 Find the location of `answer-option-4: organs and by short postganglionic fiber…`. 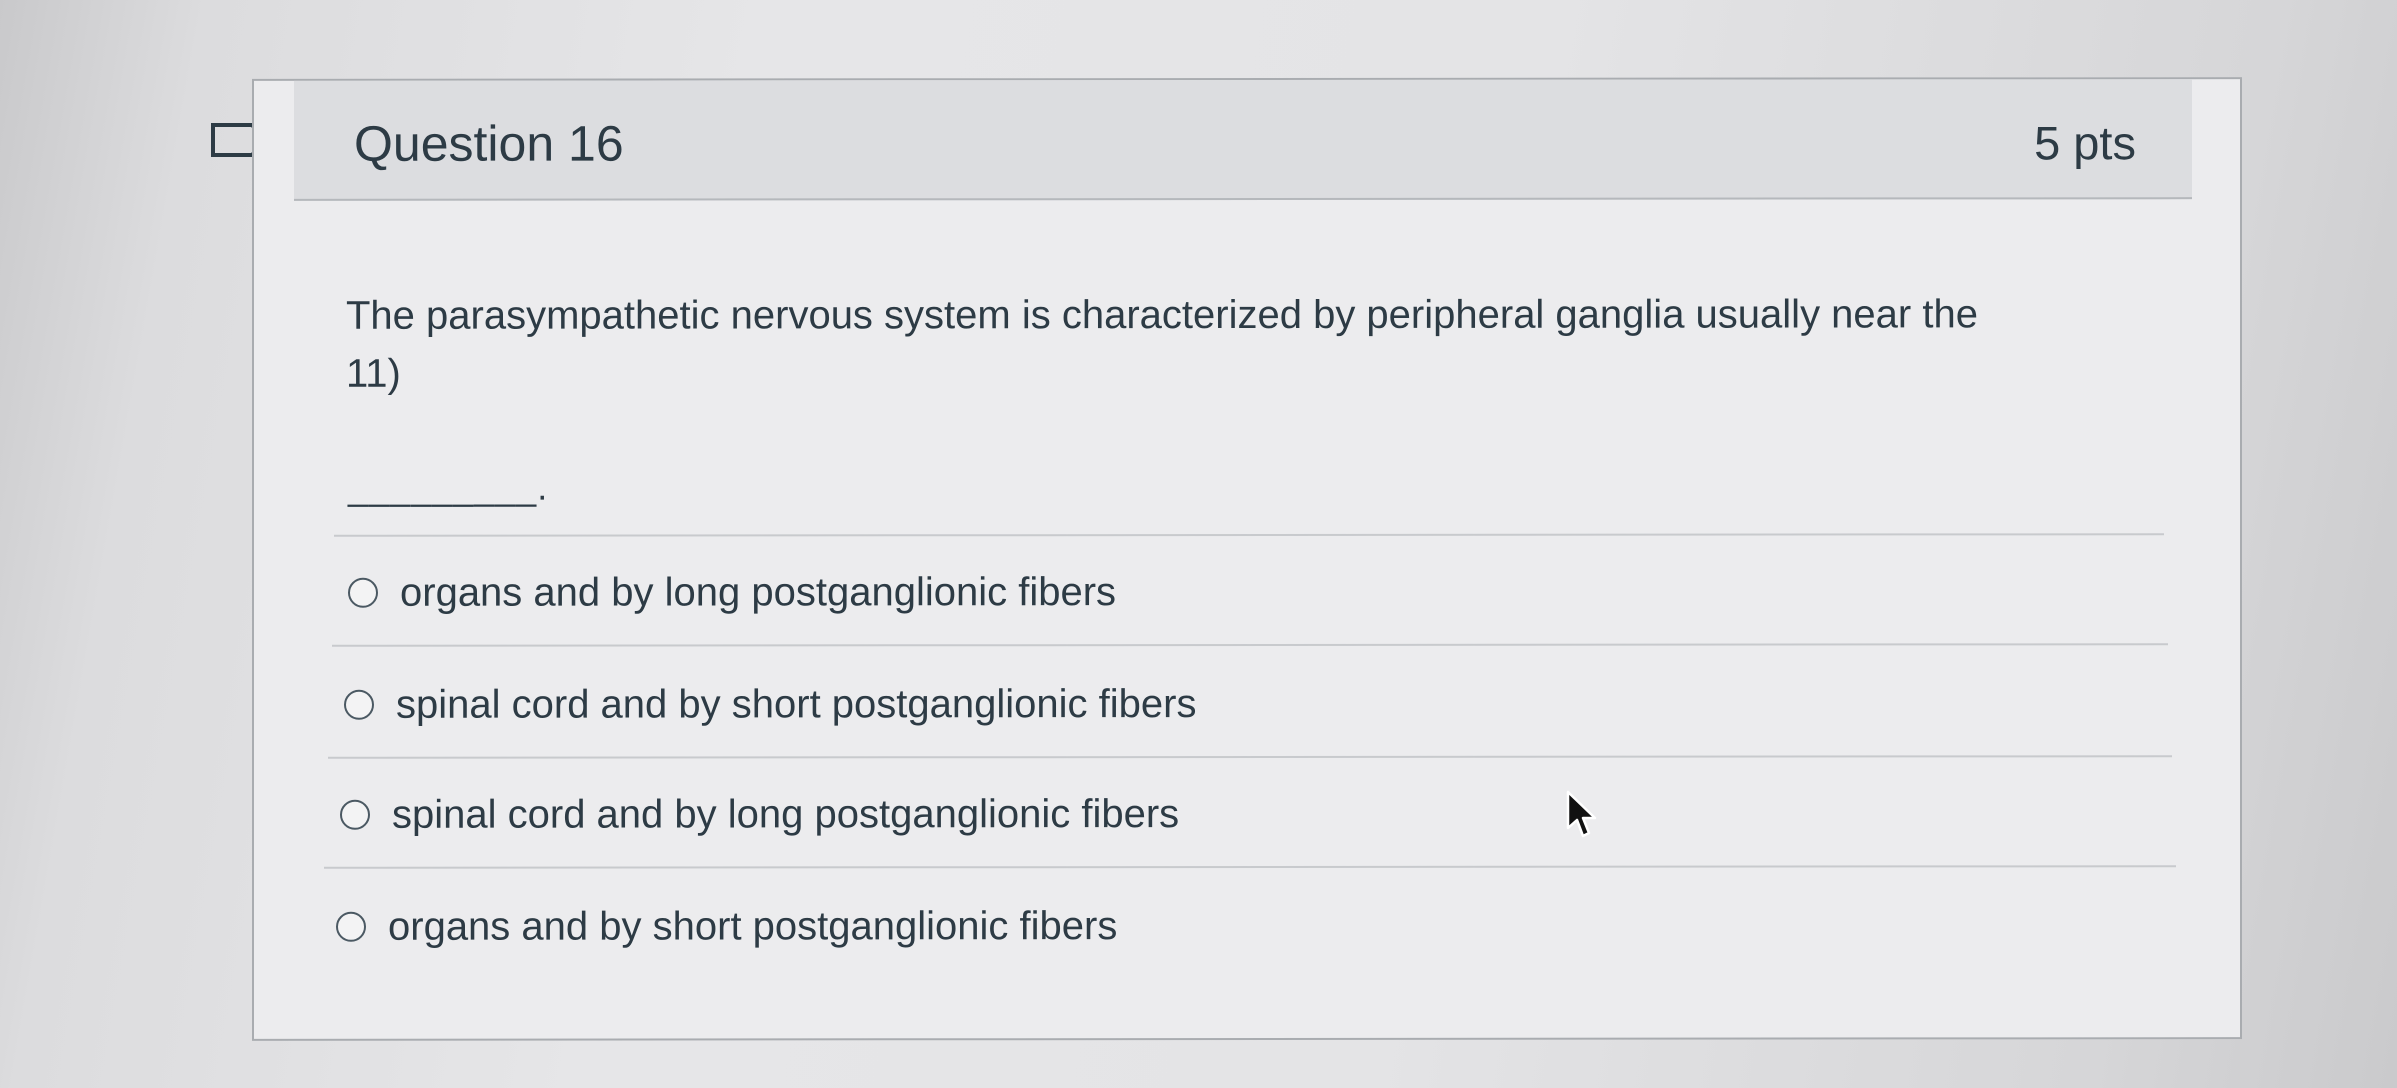

answer-option-4: organs and by short postganglionic fiber… is located at coordinates (726, 926).